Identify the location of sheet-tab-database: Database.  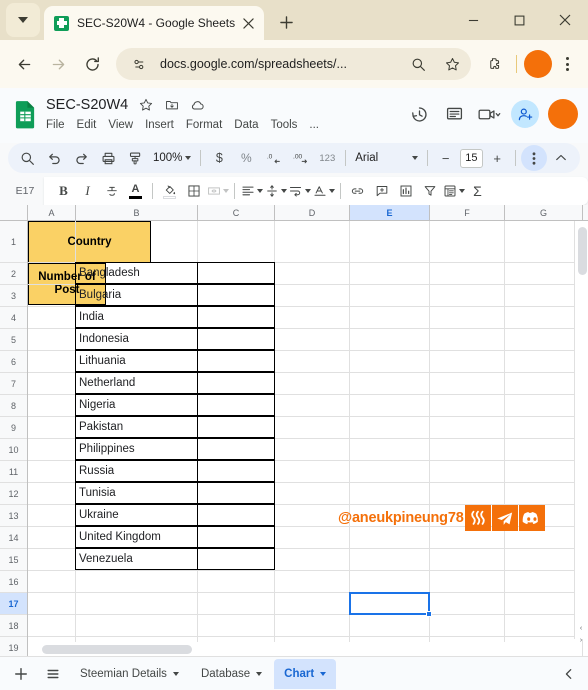
(231, 674).